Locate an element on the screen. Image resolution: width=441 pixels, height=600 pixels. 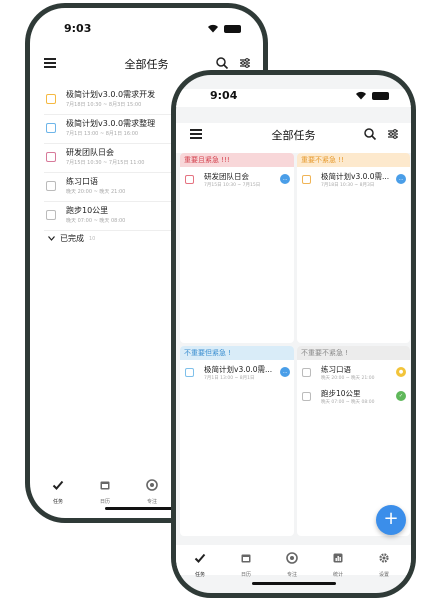
completed-section-toggle: 已完成 10 is located at coordinates (71, 238).